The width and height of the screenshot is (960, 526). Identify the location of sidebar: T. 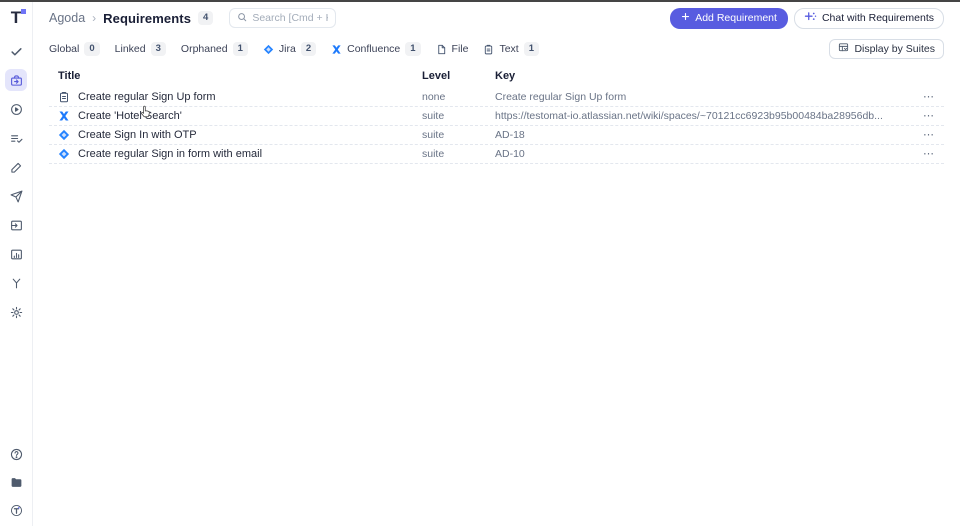
(16, 264).